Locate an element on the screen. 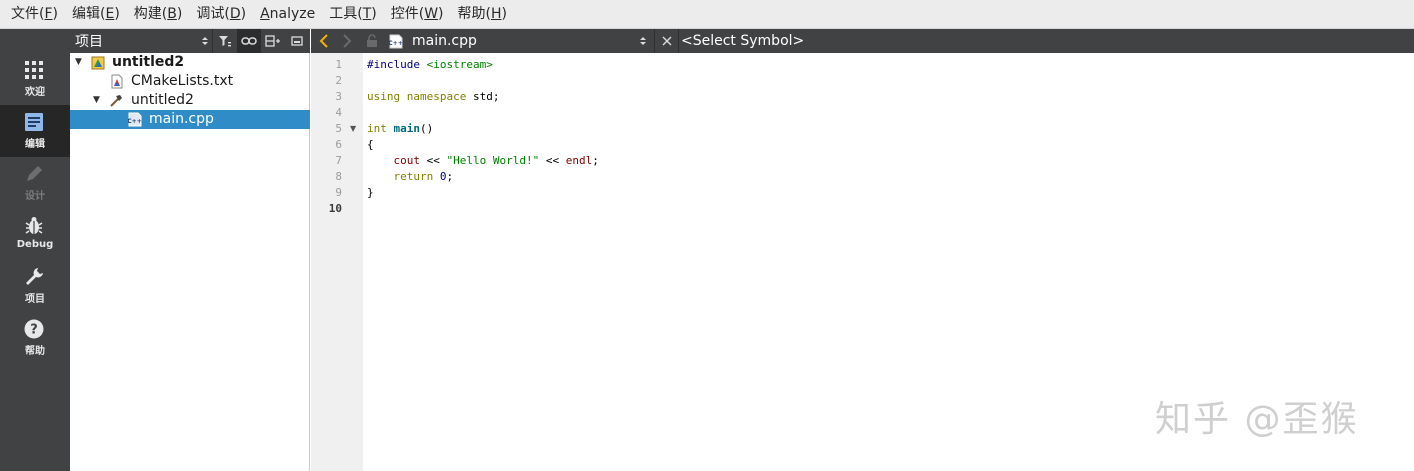  code-token: std; is located at coordinates (486, 96).